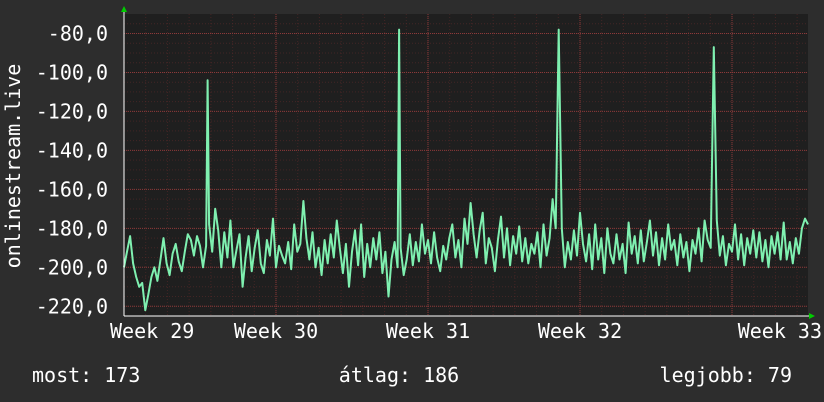 The height and width of the screenshot is (402, 824). I want to click on y-tick-label: -100,0, so click(72, 72).